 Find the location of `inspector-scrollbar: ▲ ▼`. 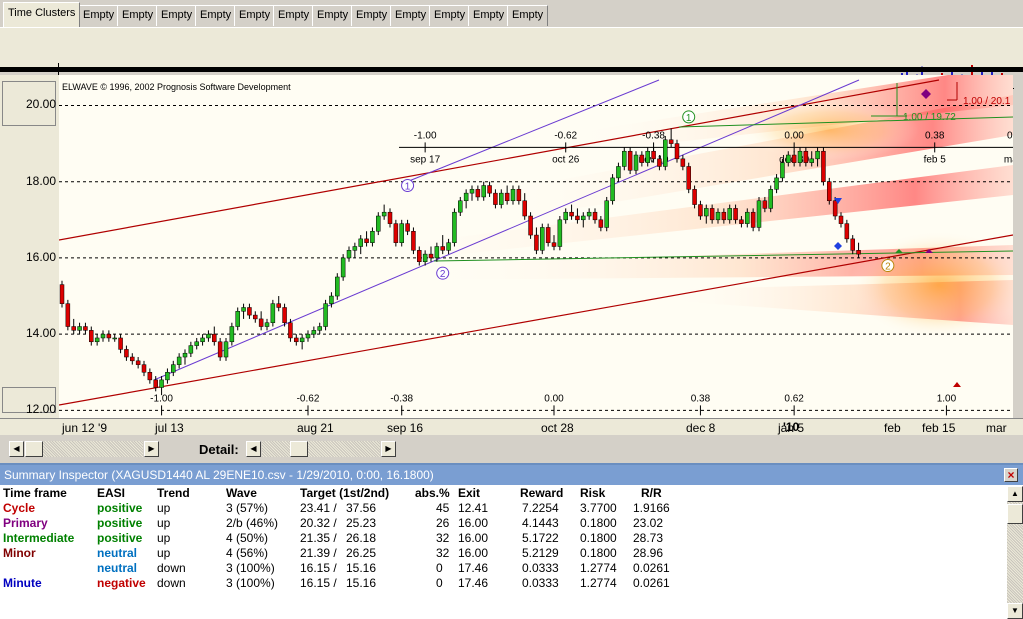

inspector-scrollbar: ▲ ▼ is located at coordinates (1015, 552).